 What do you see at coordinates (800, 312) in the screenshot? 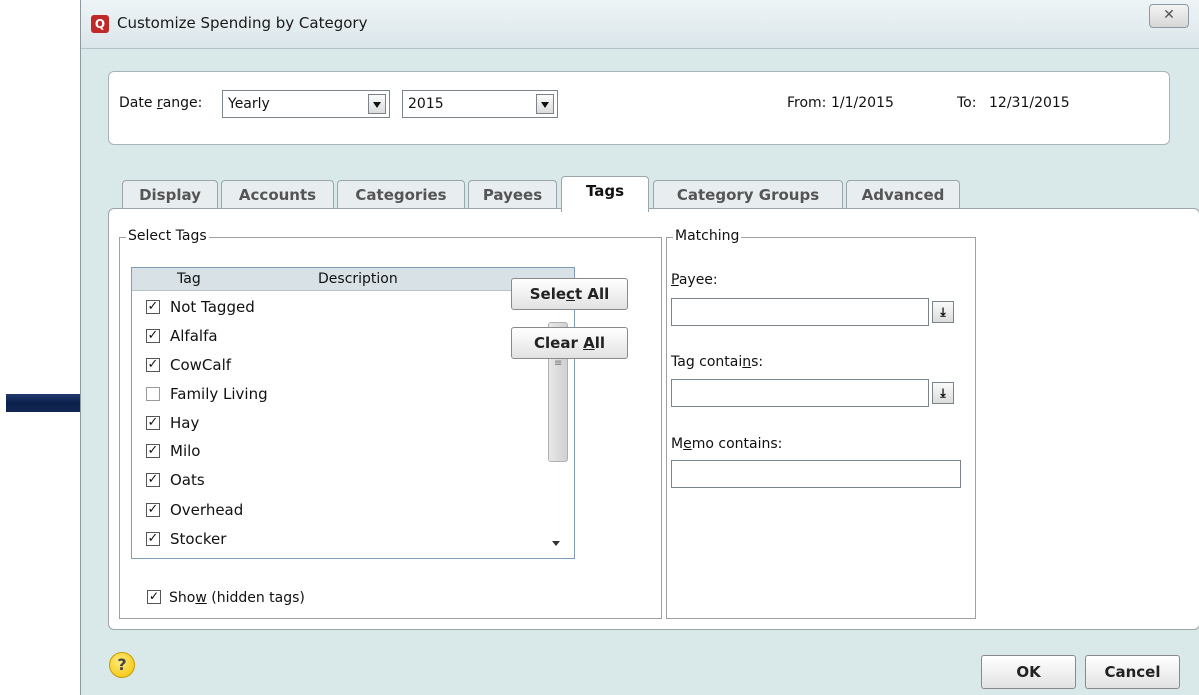
I see `payee-input` at bounding box center [800, 312].